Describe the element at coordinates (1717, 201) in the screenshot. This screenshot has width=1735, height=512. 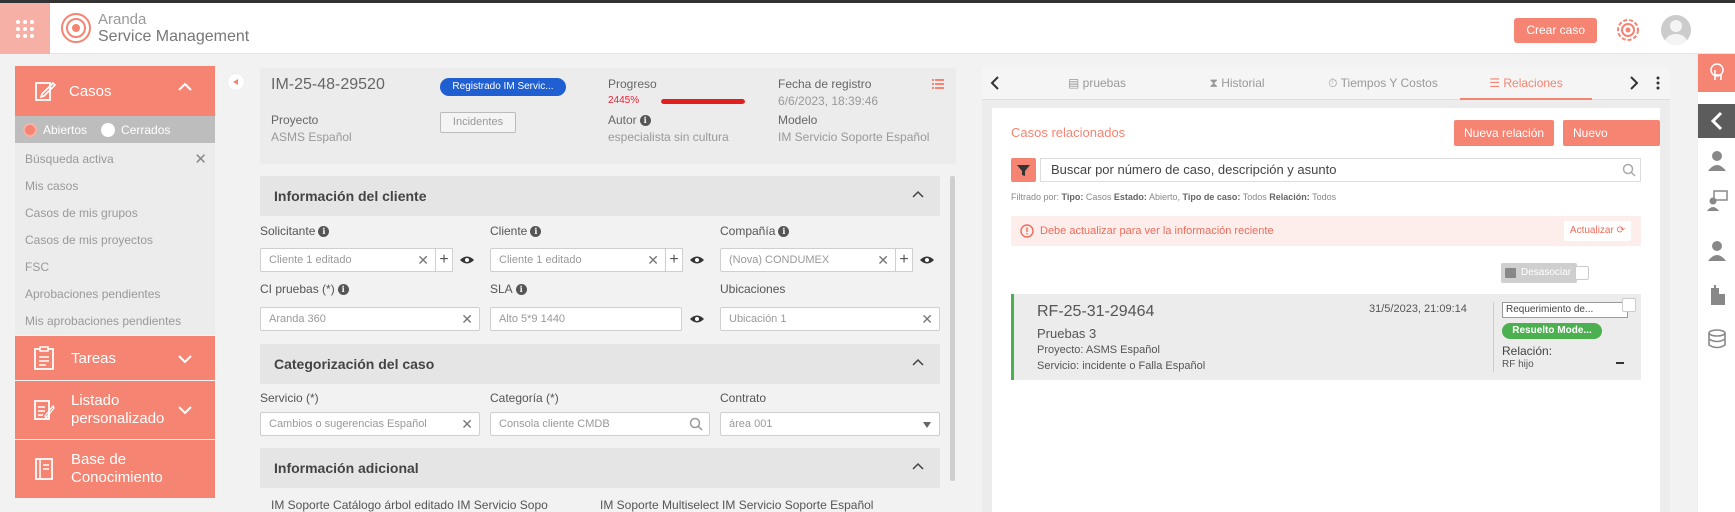
I see `user-chat-icon` at that location.